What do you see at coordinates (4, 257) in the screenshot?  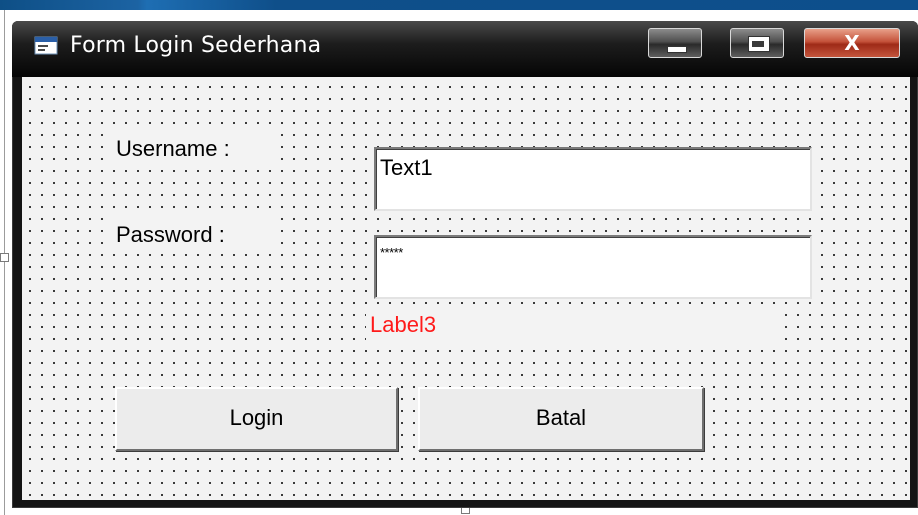 I see `resize-handle-left` at bounding box center [4, 257].